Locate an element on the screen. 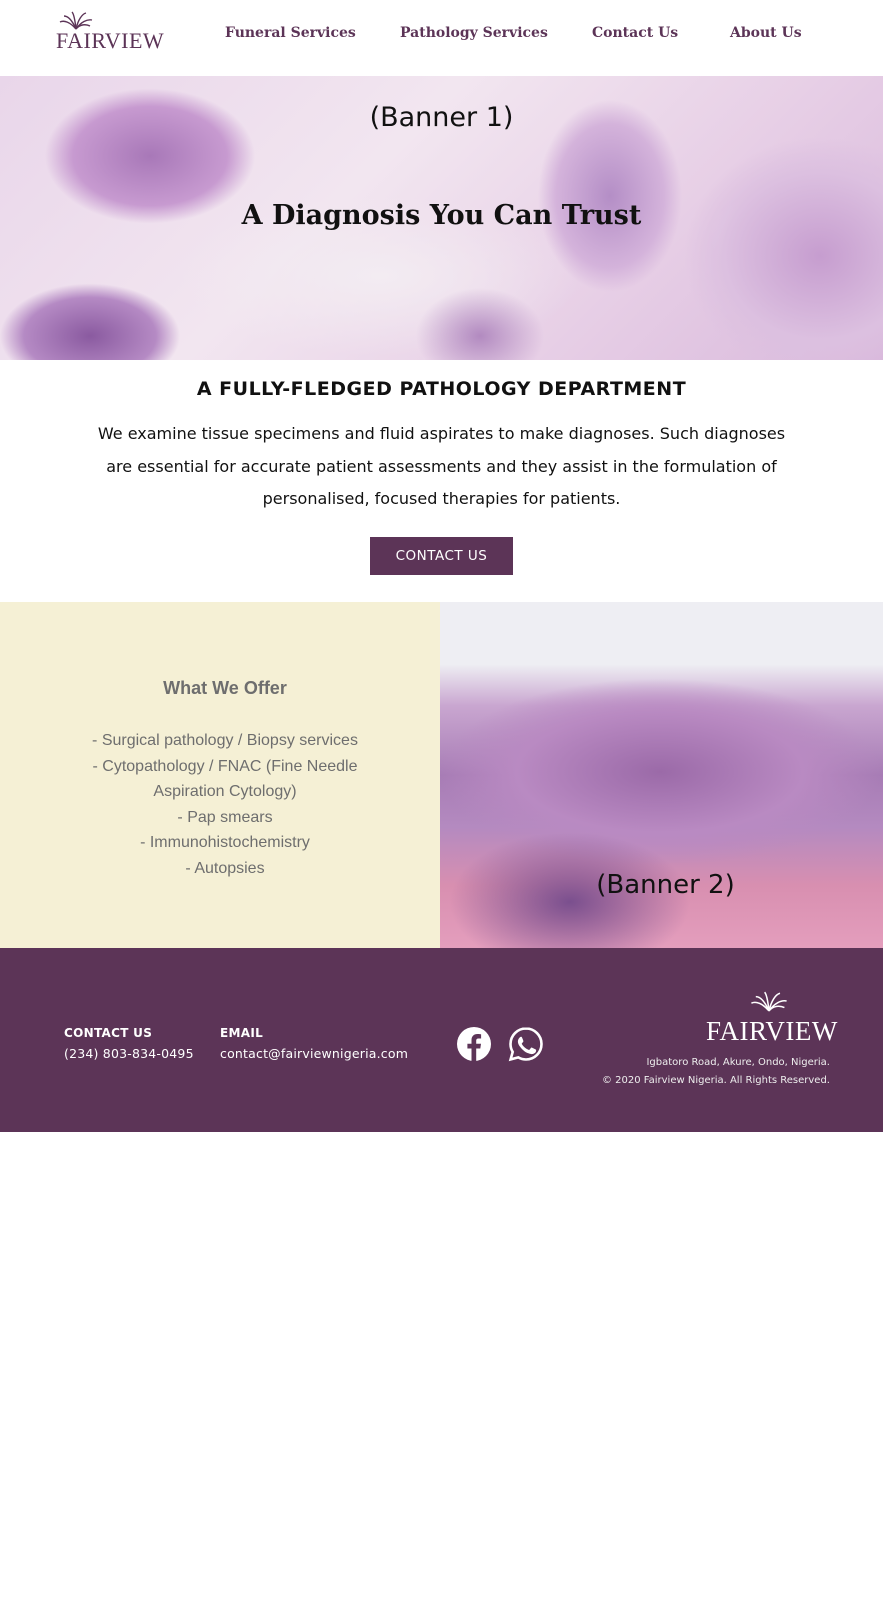 The image size is (883, 1600). nav-contact-us: Contact Us is located at coordinates (635, 33).